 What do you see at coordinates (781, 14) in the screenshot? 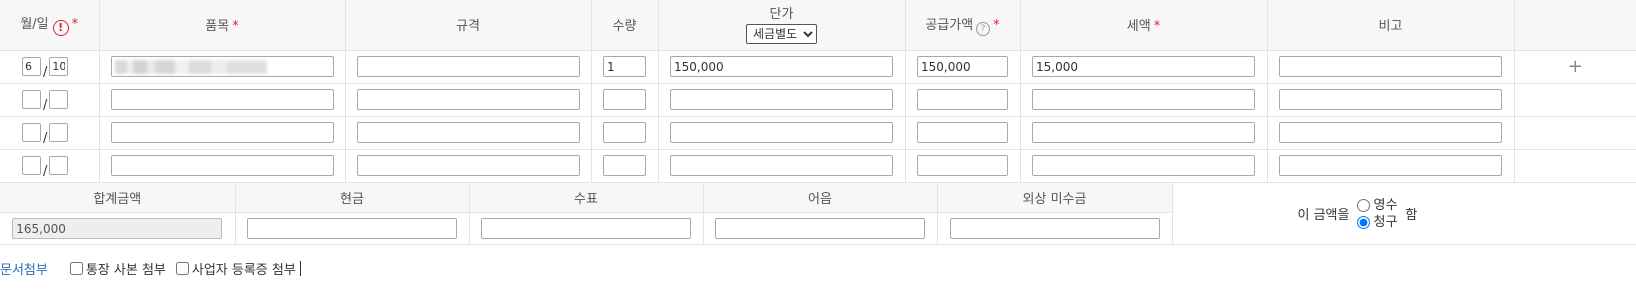
I see `unit-price-header-label: 단가` at bounding box center [781, 14].